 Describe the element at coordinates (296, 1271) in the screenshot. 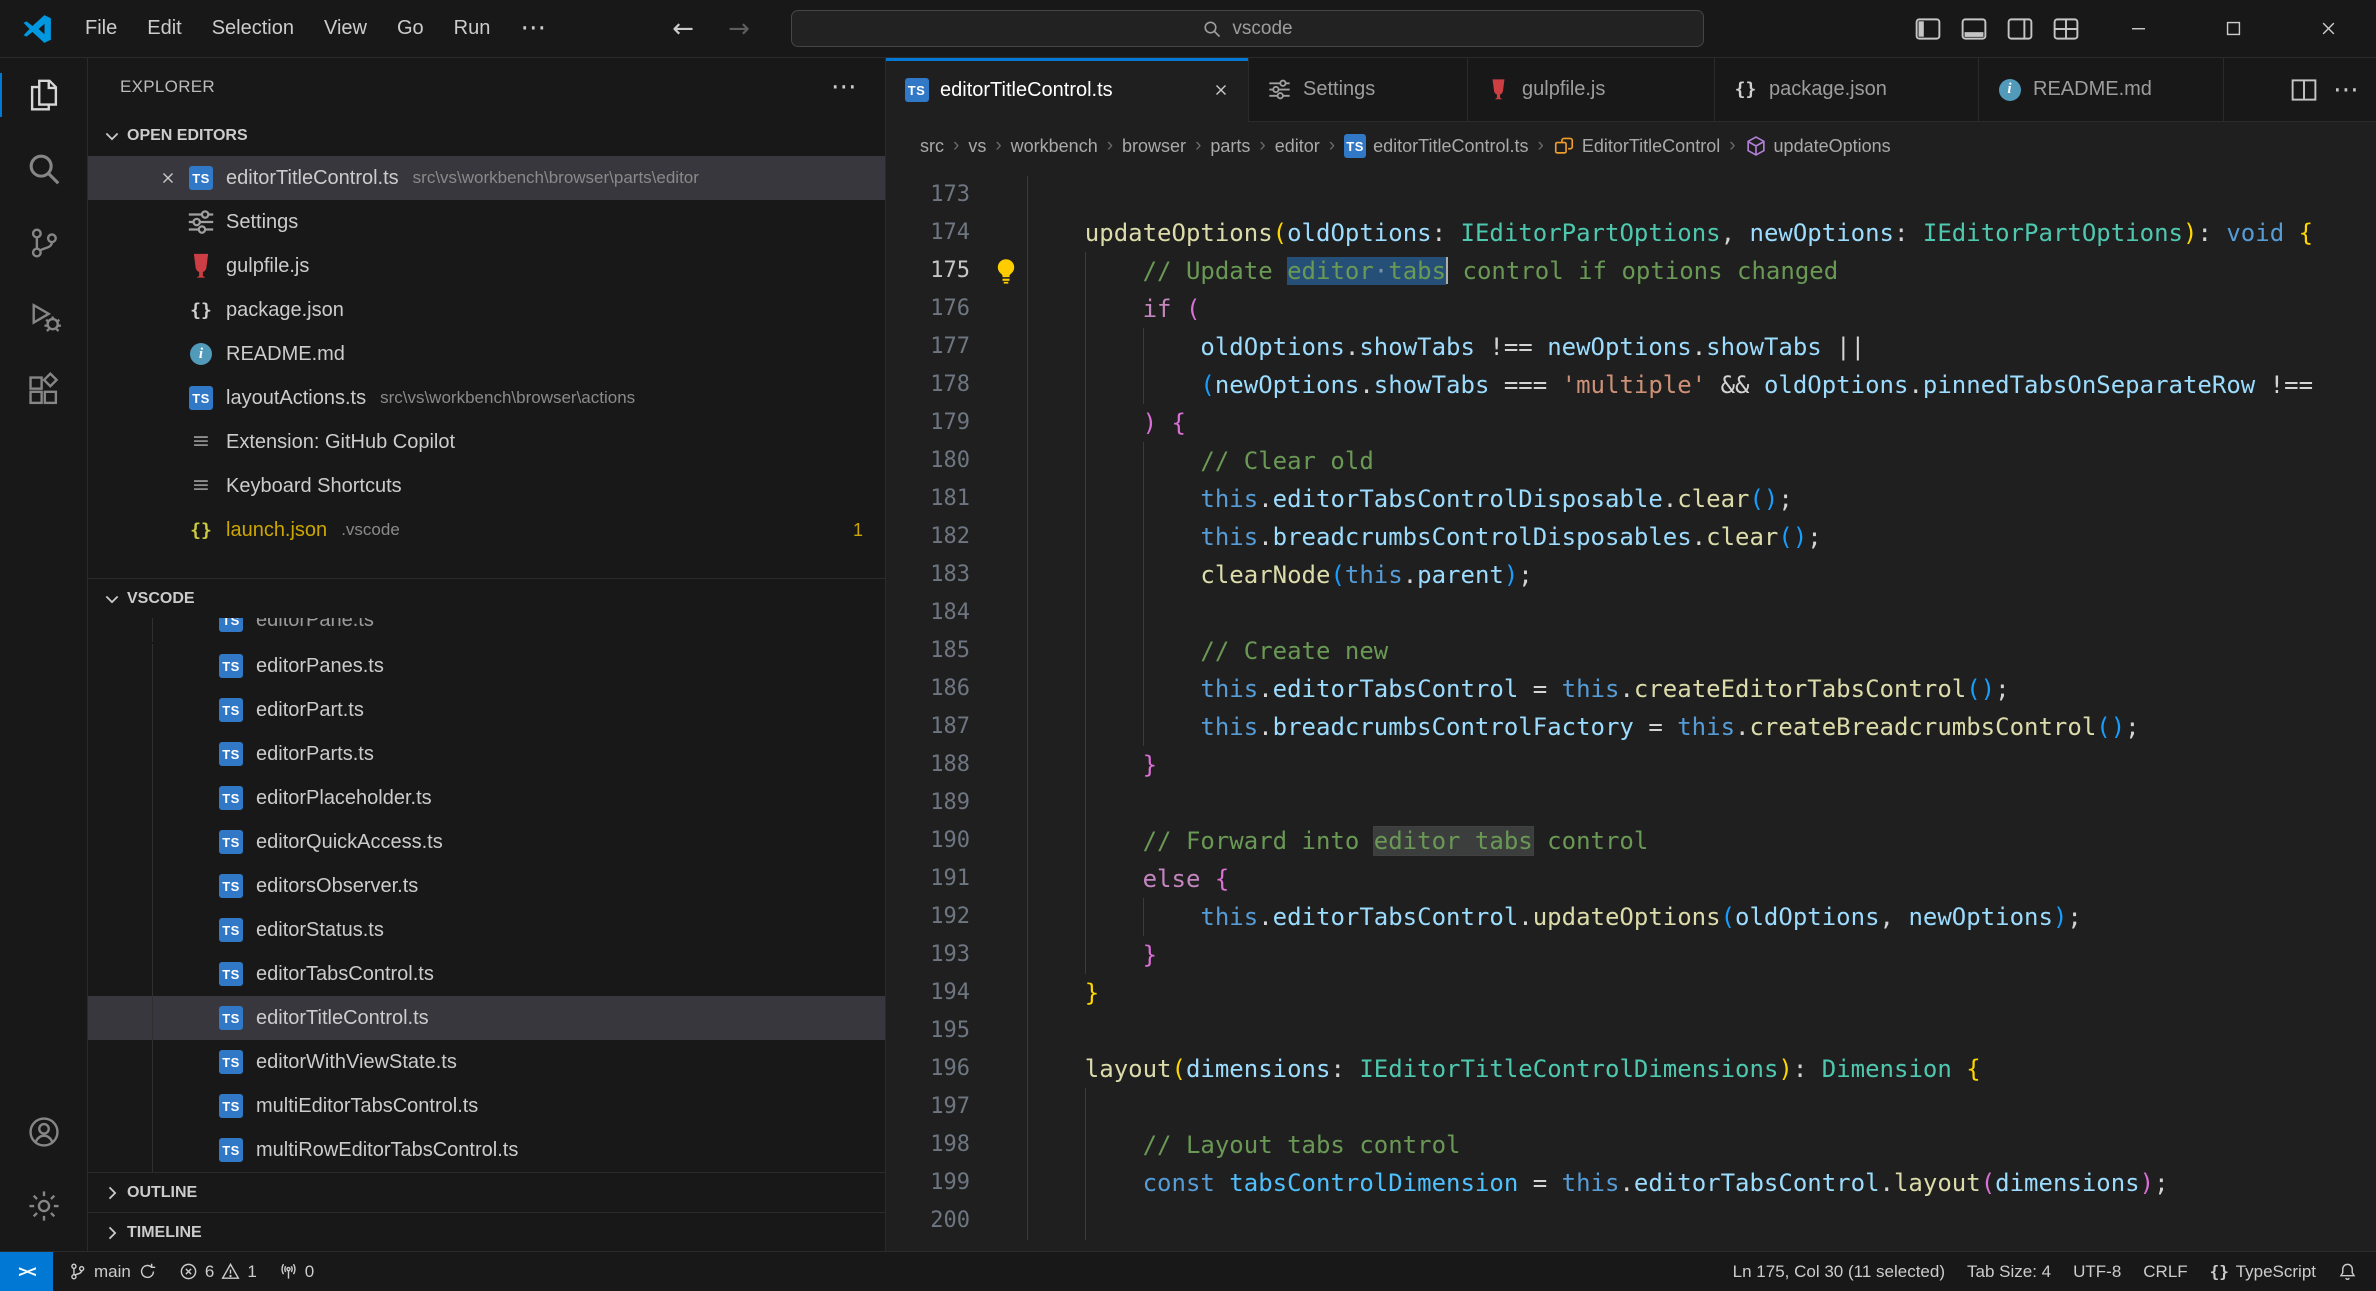

I see `ports-status: 0` at that location.